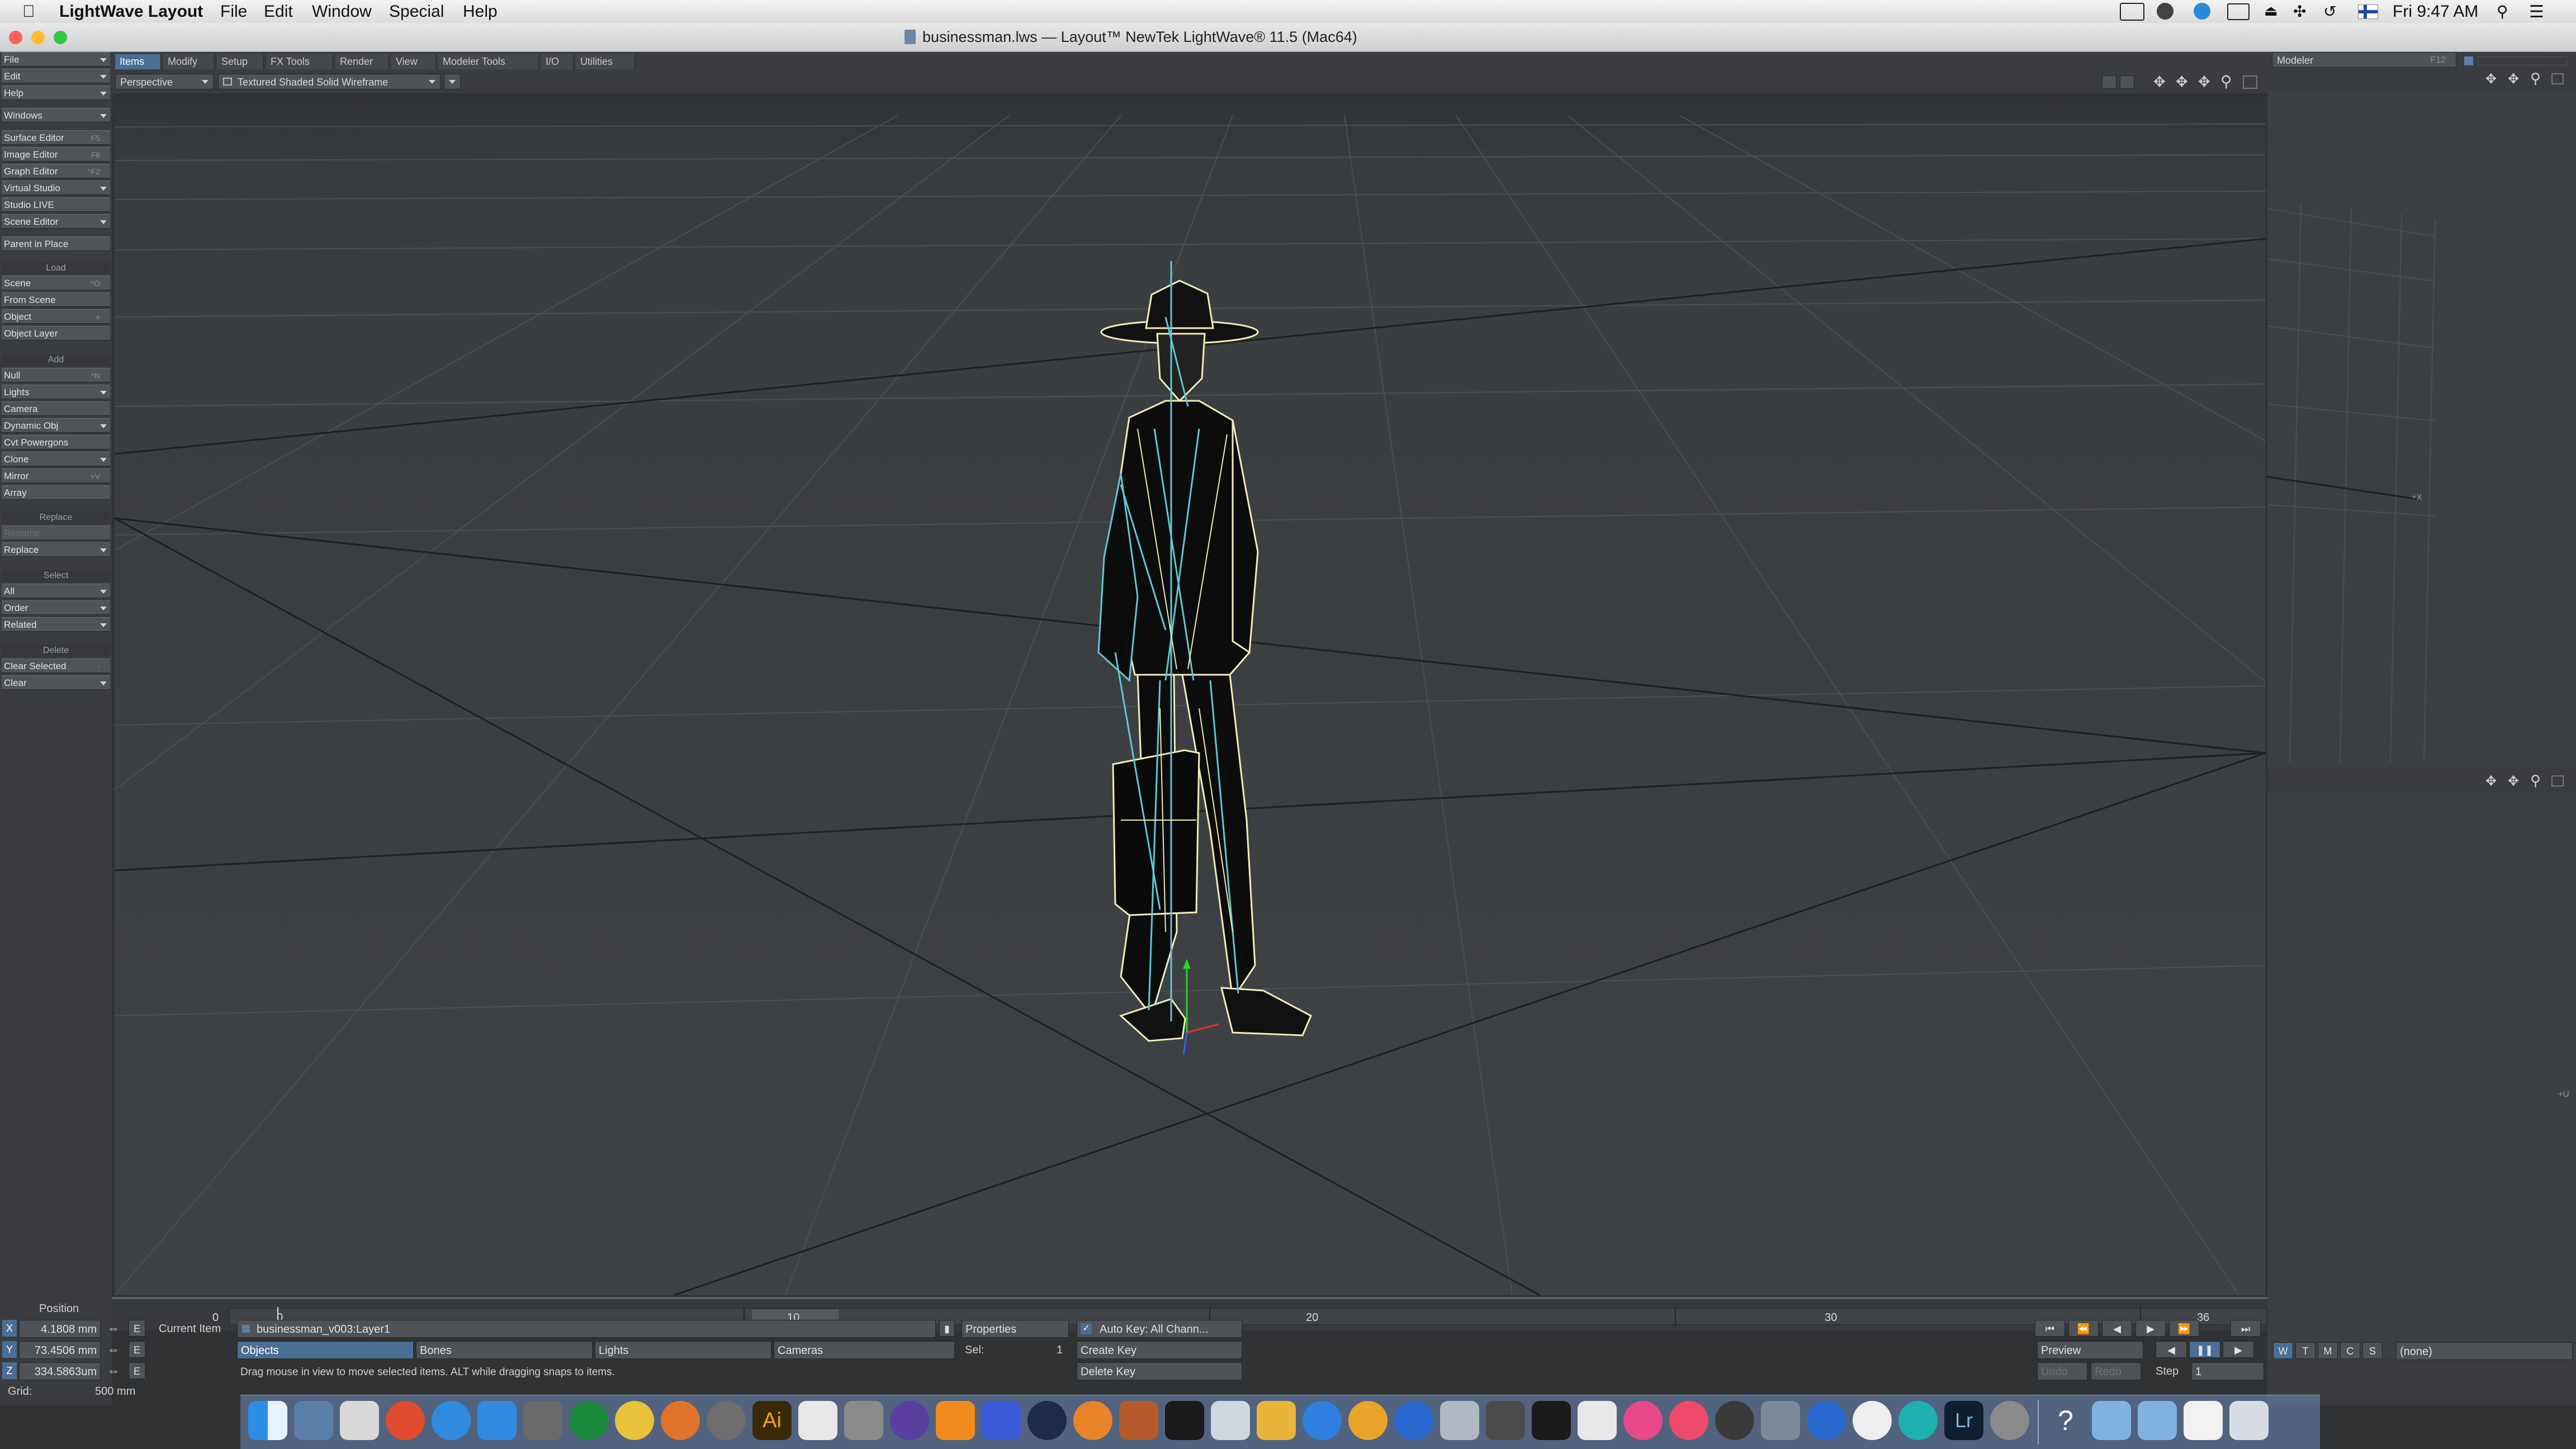  I want to click on select-order-button: Order, so click(56, 608).